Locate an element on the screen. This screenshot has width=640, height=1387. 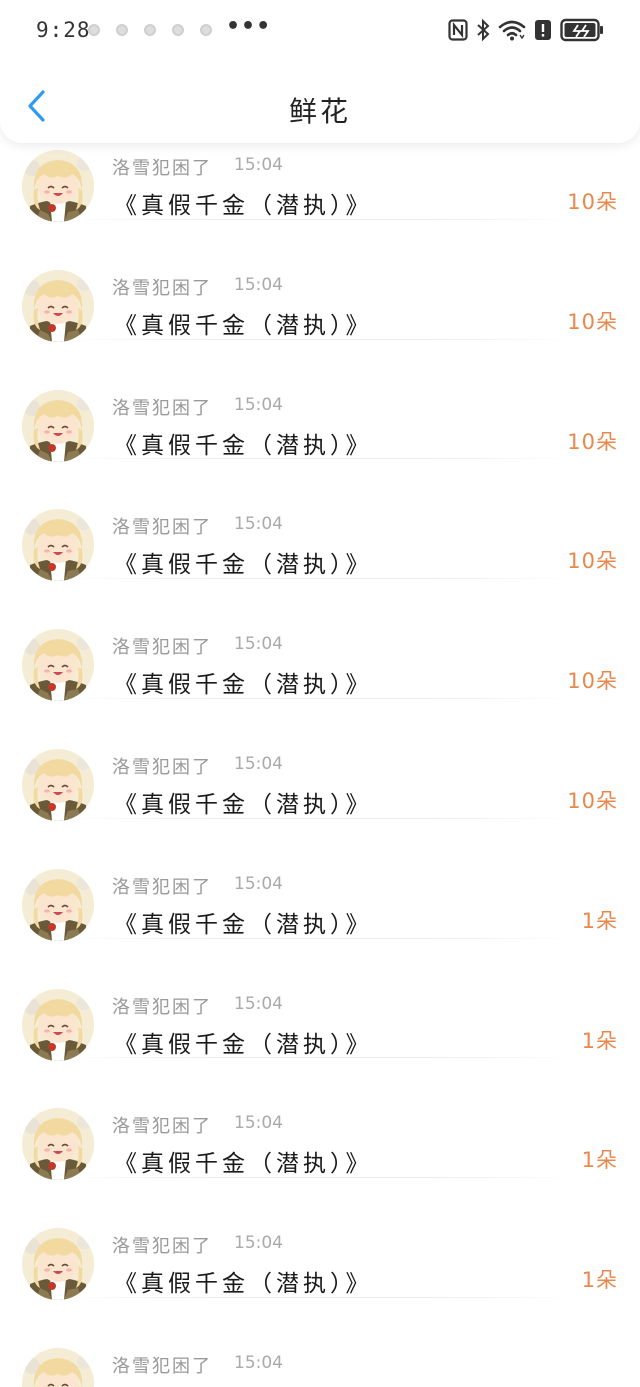
status-icons is located at coordinates (526, 30).